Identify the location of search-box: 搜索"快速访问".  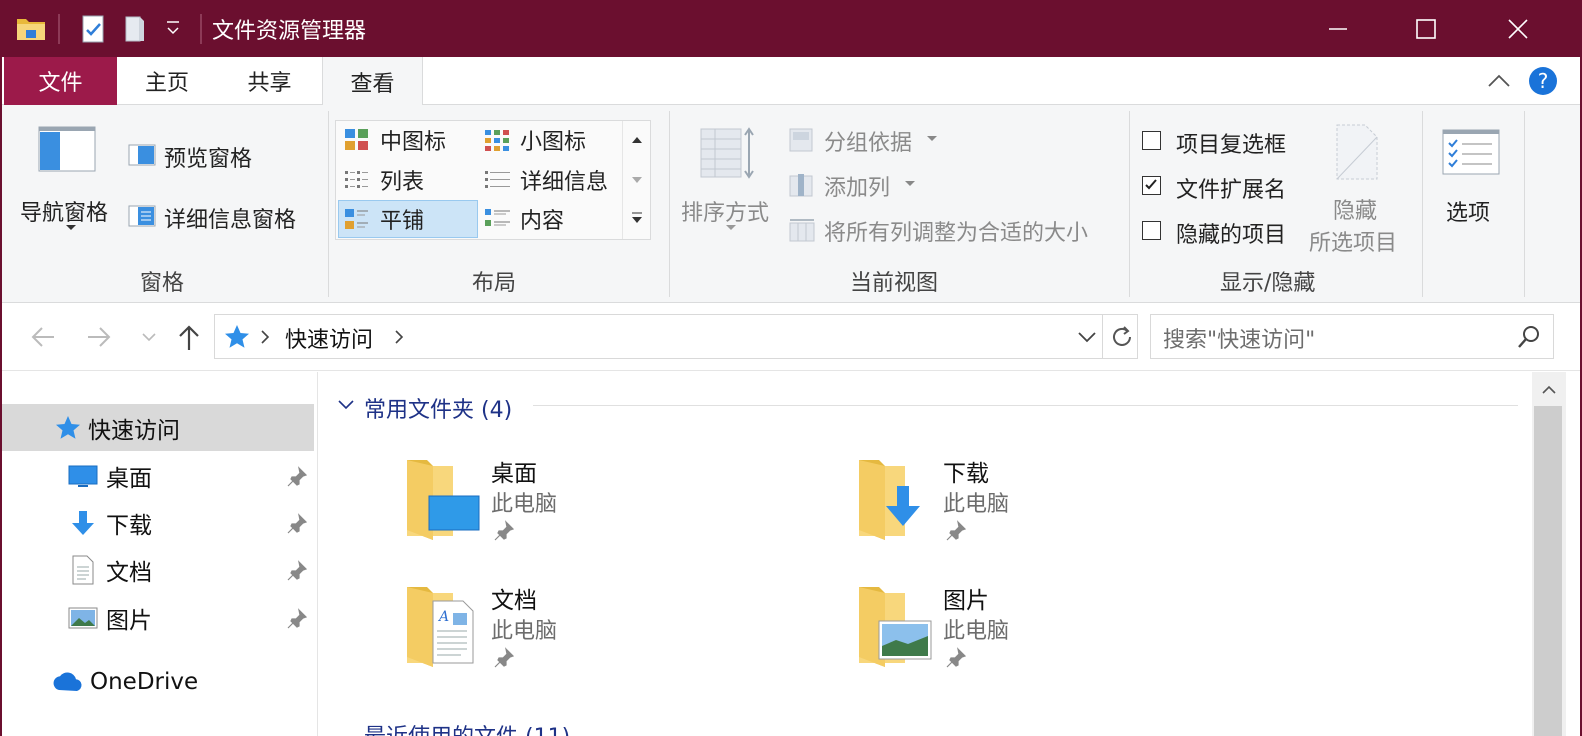
(1352, 336).